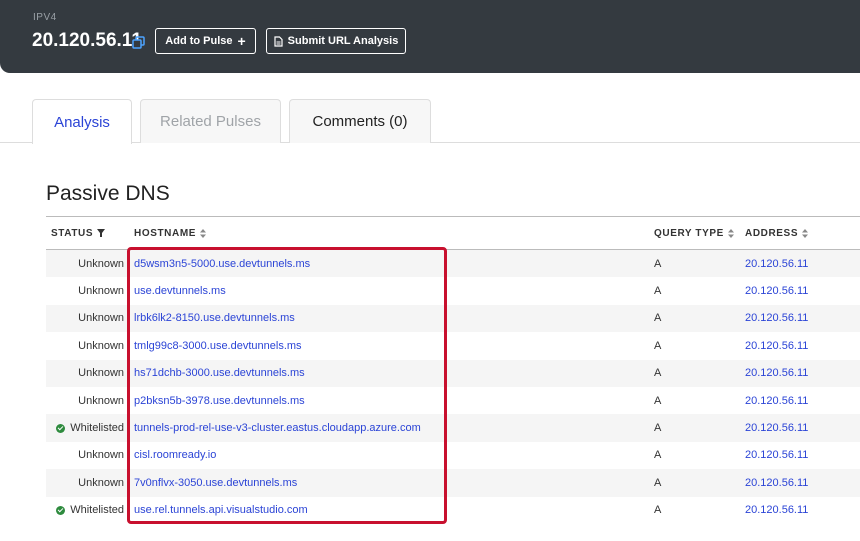  I want to click on column-address-label: ADDRESS, so click(772, 233).